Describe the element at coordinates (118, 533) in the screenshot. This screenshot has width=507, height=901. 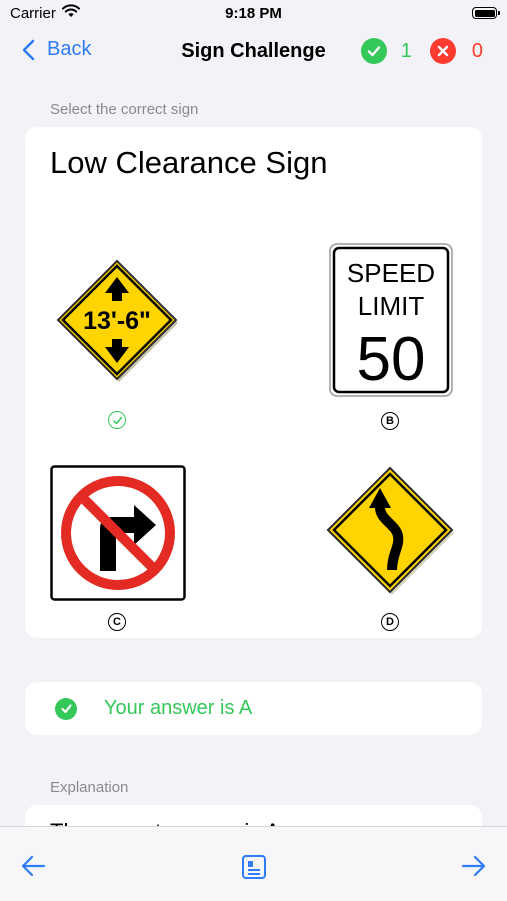
I see `no-right-turn-sign-icon` at that location.